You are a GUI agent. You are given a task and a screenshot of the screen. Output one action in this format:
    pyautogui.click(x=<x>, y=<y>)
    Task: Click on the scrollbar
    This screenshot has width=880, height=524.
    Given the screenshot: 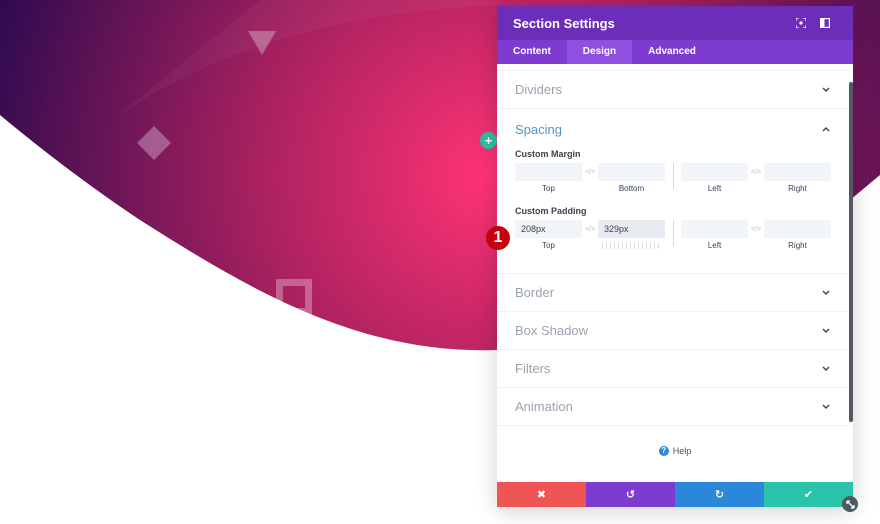 What is the action you would take?
    pyautogui.click(x=851, y=252)
    